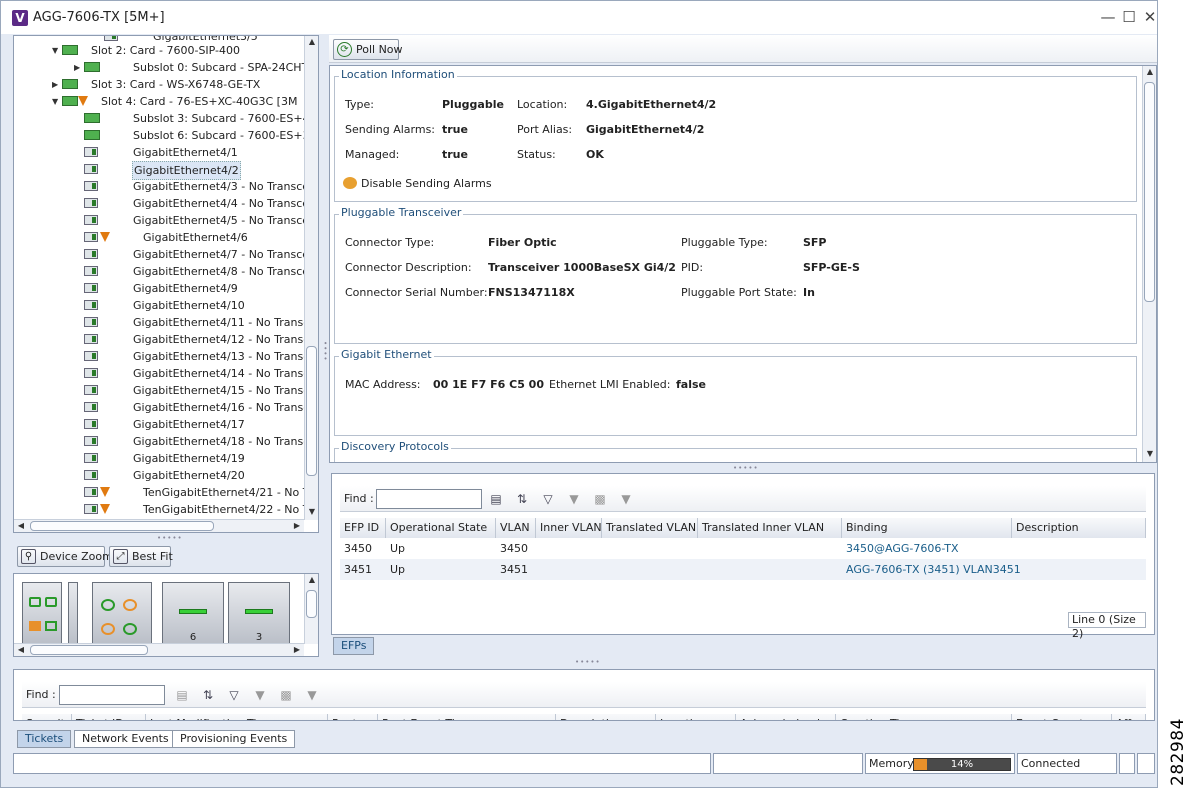 The width and height of the screenshot is (1192, 788). Describe the element at coordinates (325, 351) in the screenshot. I see `splitter-handle: ••••` at that location.